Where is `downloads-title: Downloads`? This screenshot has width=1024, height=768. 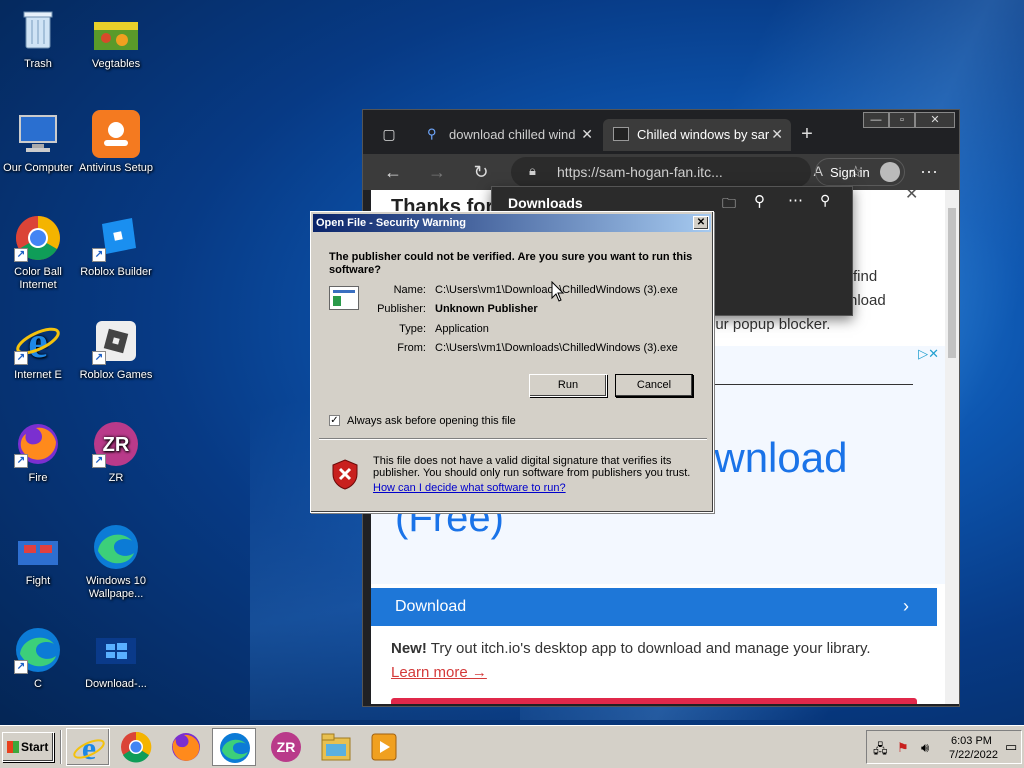 downloads-title: Downloads is located at coordinates (545, 203).